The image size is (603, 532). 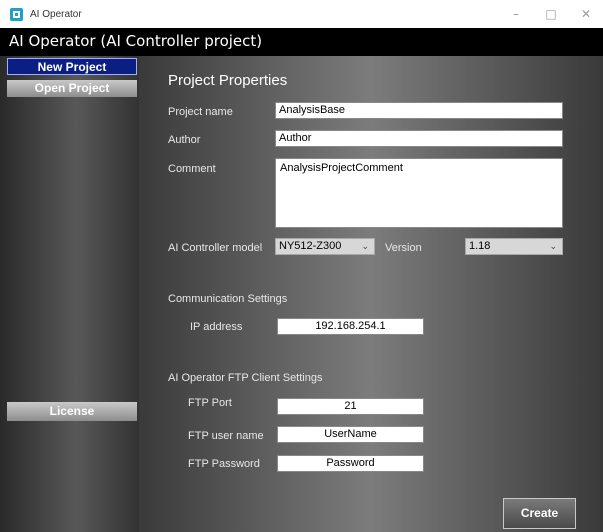 I want to click on maximize-button: □, so click(x=551, y=14).